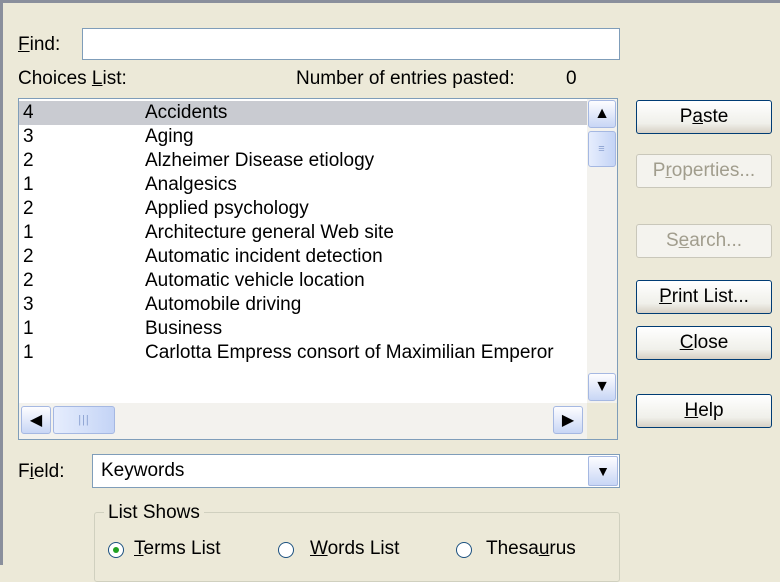 This screenshot has width=780, height=582. I want to click on row-count: 4, so click(28, 112).